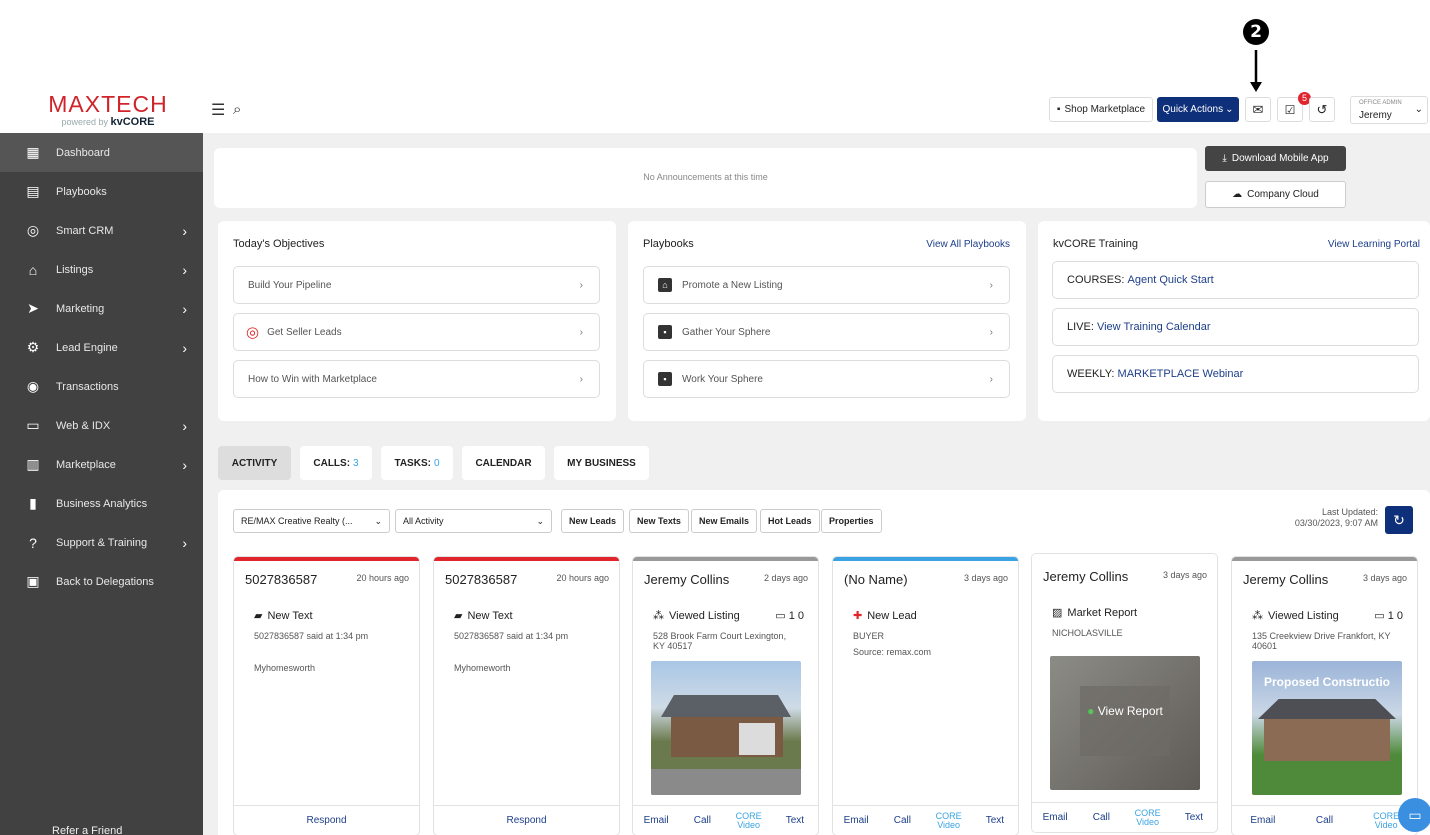 The width and height of the screenshot is (1430, 835). What do you see at coordinates (336, 463) in the screenshot?
I see `tab-calls: CALLS: 3` at bounding box center [336, 463].